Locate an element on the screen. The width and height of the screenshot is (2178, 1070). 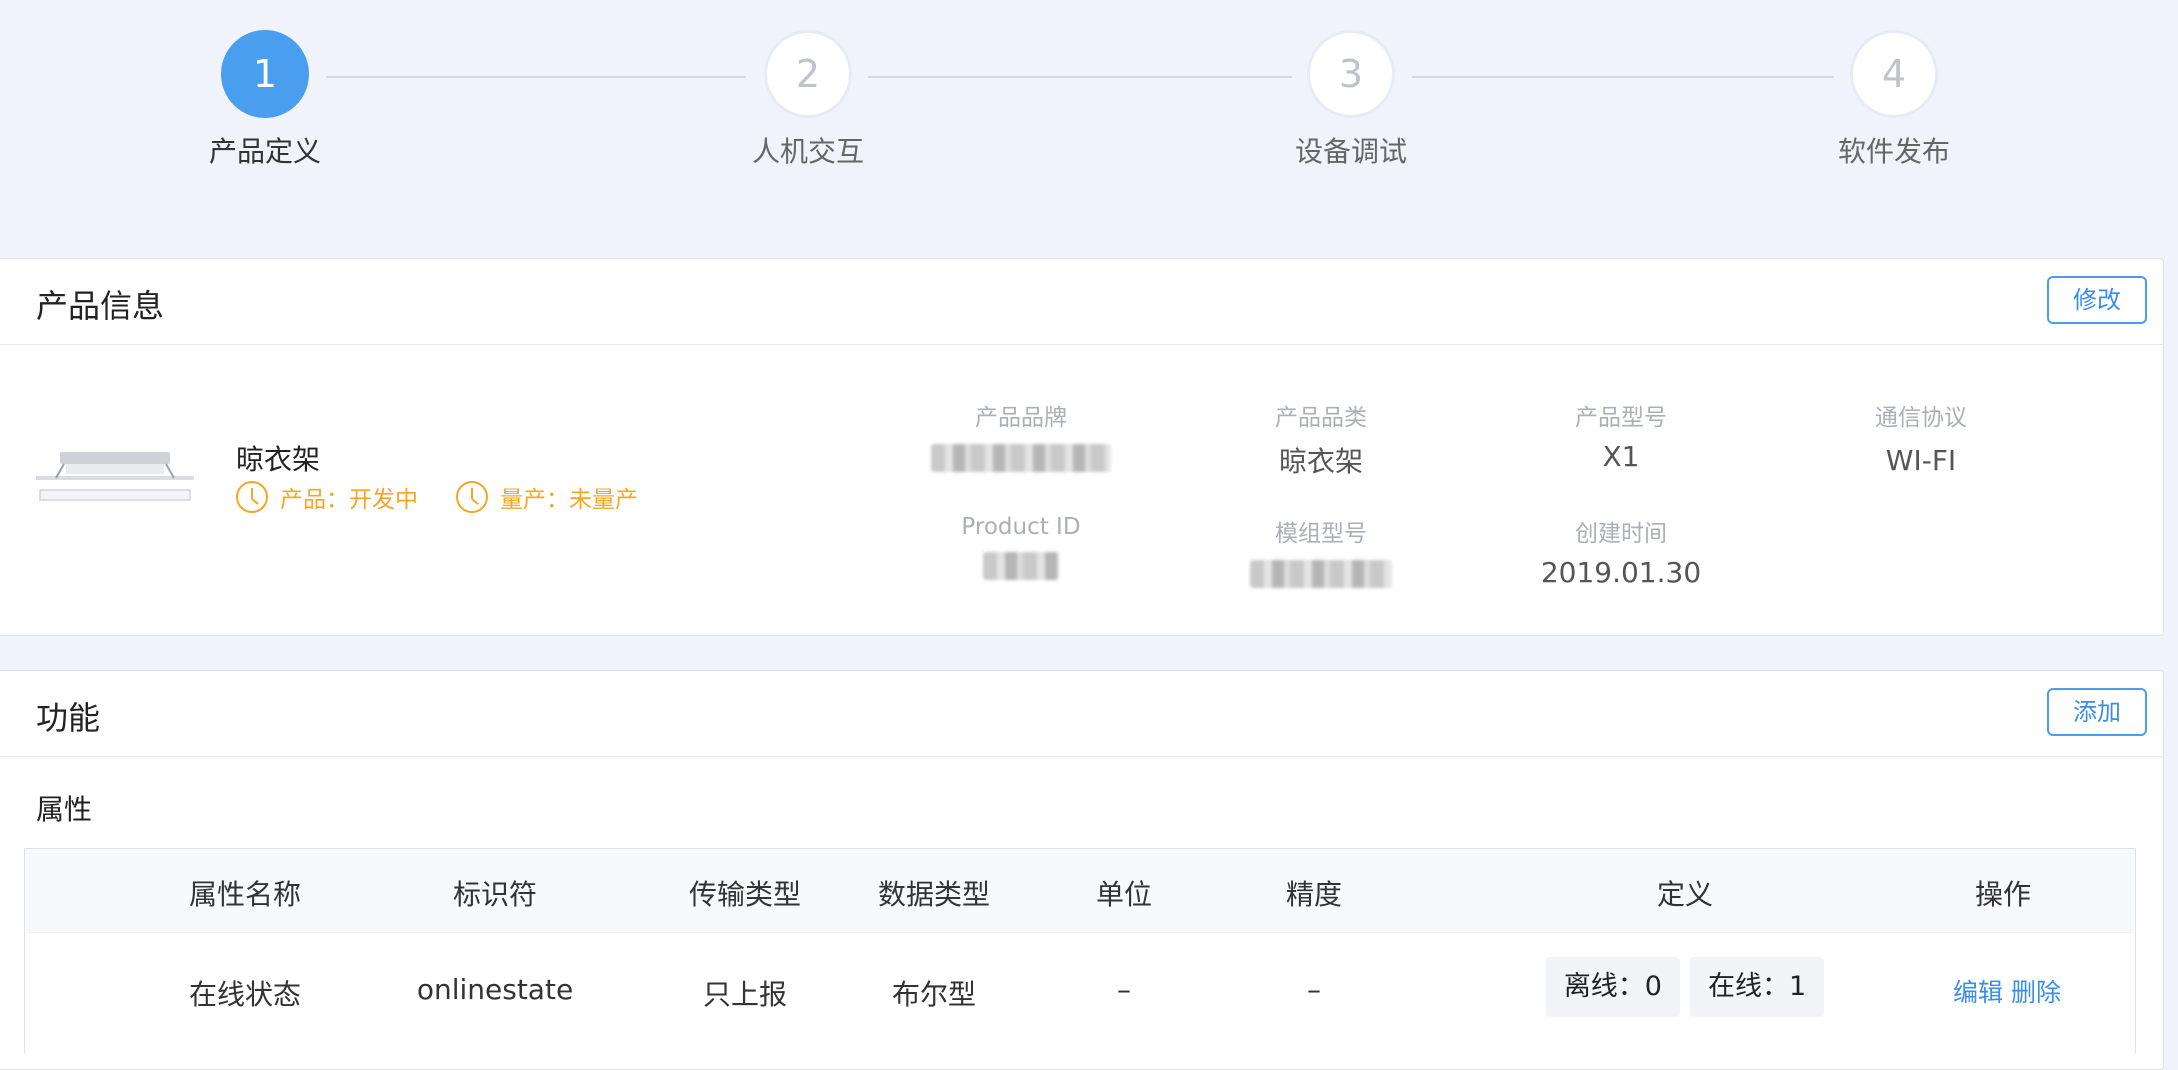
step-number: 2 is located at coordinates (808, 74).